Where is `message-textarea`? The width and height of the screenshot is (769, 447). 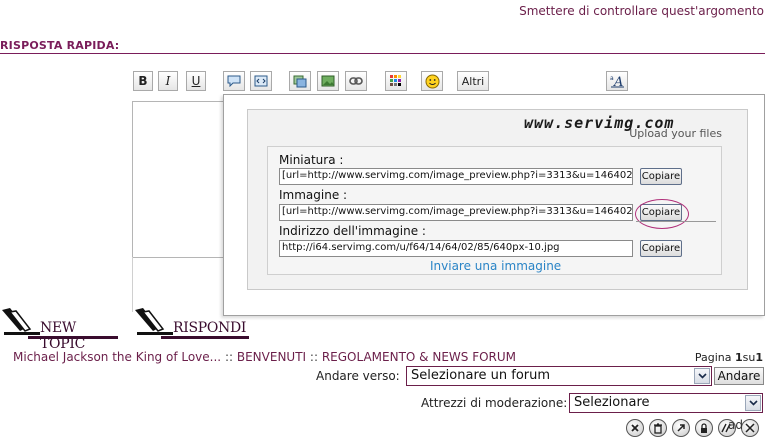 message-textarea is located at coordinates (184, 179).